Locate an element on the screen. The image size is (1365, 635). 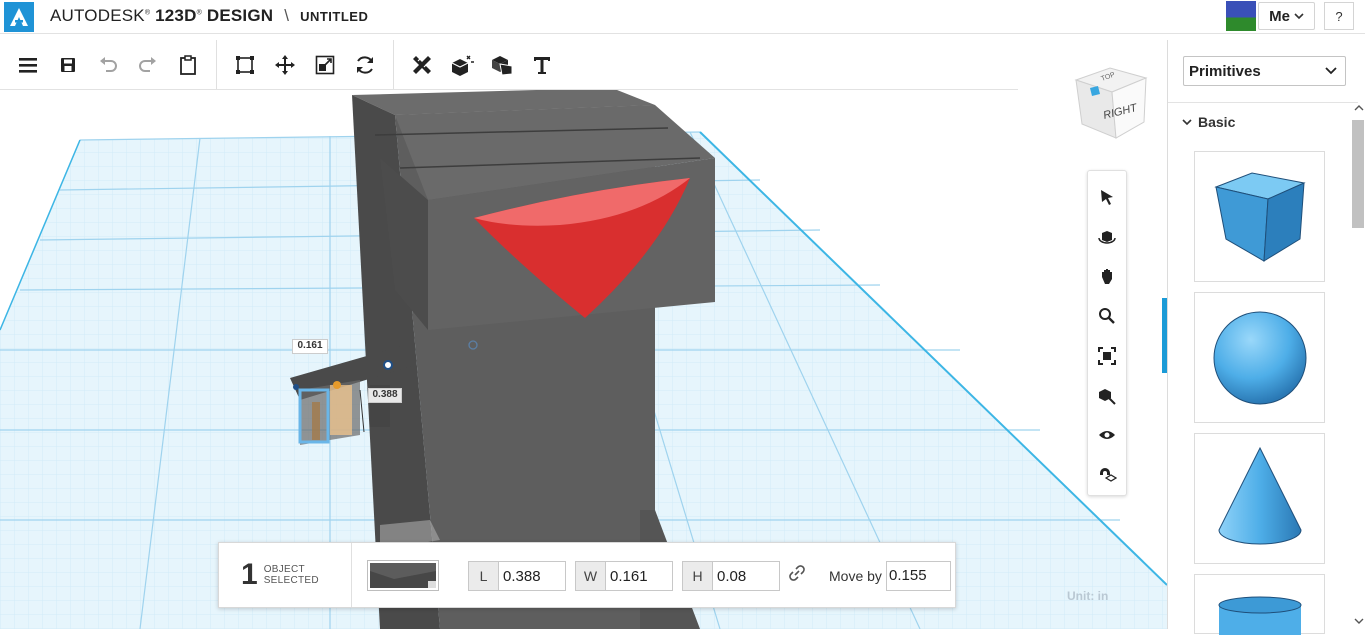
move-by-input: 0.155 is located at coordinates (918, 576).